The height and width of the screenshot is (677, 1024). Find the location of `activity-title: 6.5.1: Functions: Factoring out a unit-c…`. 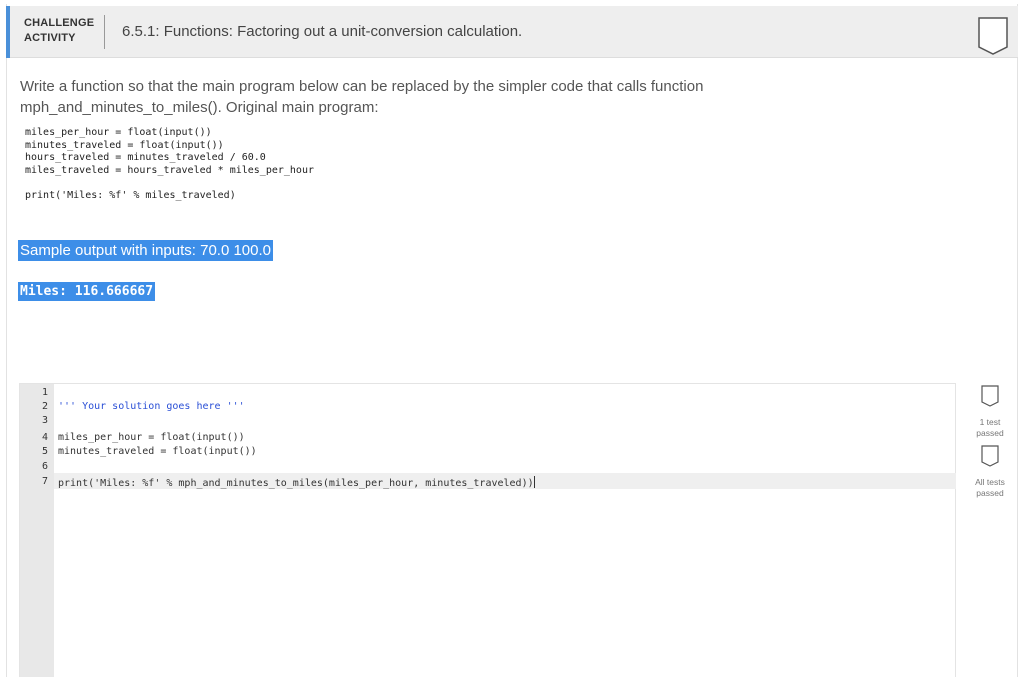

activity-title: 6.5.1: Functions: Factoring out a unit-c… is located at coordinates (322, 31).